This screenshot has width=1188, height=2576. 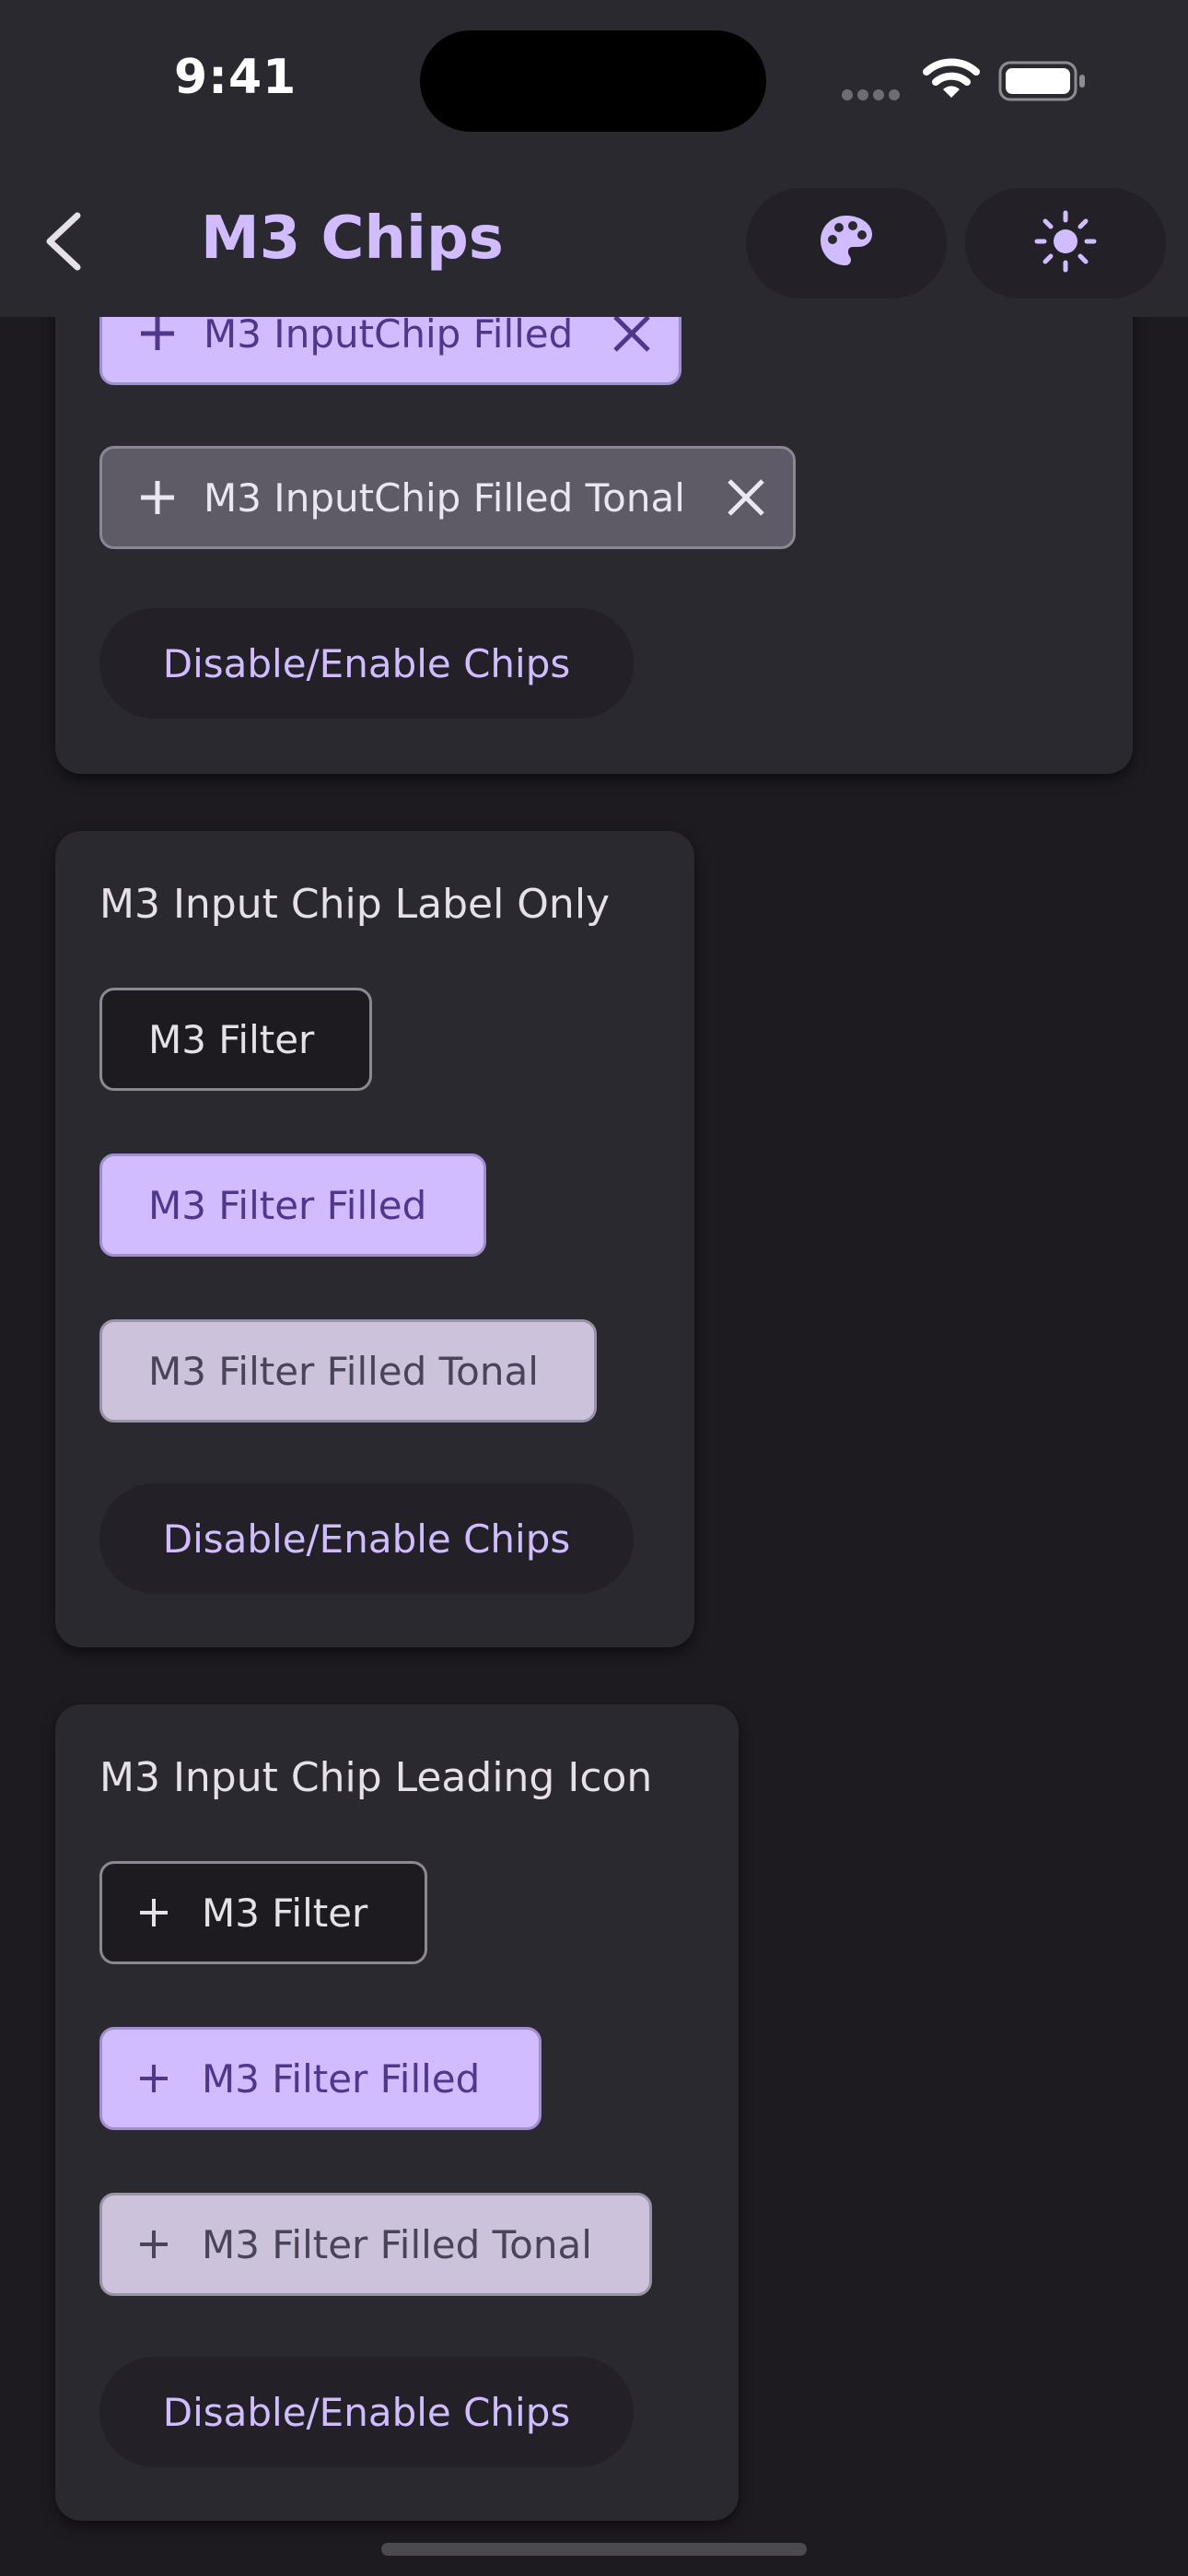 I want to click on chevron-left-icon, so click(x=63, y=241).